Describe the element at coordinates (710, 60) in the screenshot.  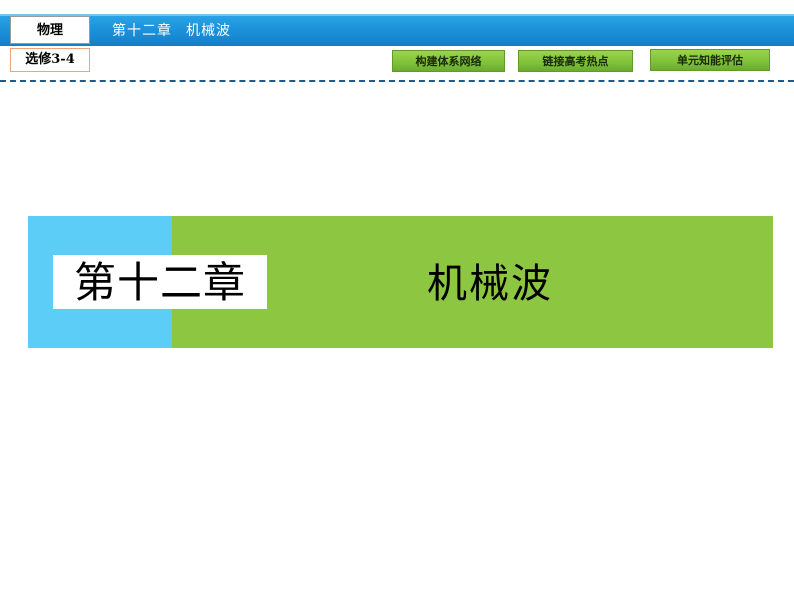
I see `unit-assessment-button: 单元知能评估` at that location.